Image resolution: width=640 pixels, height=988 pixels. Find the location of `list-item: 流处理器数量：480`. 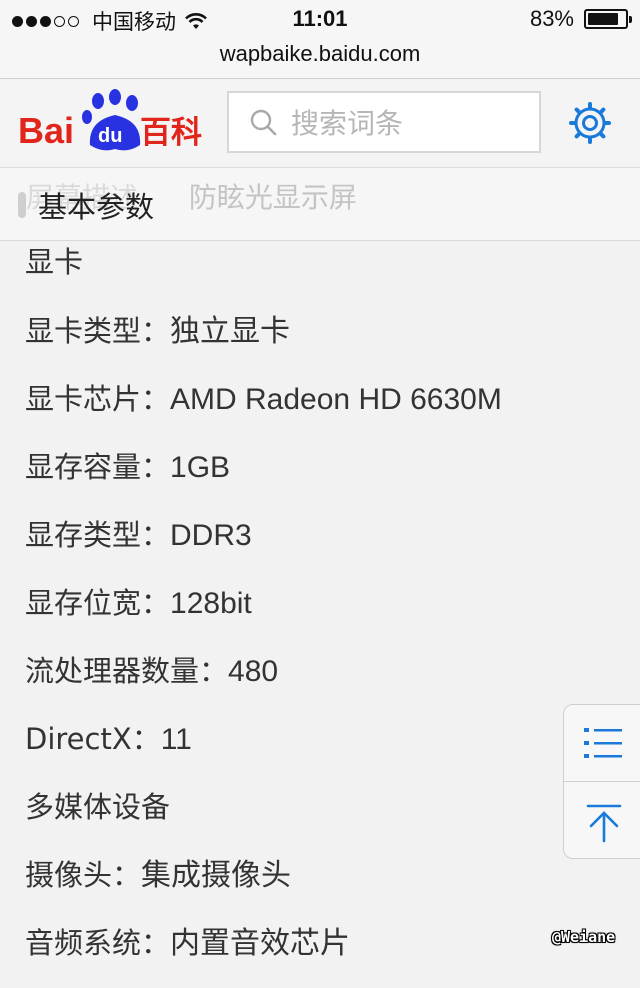

list-item: 流处理器数量：480 is located at coordinates (152, 671).